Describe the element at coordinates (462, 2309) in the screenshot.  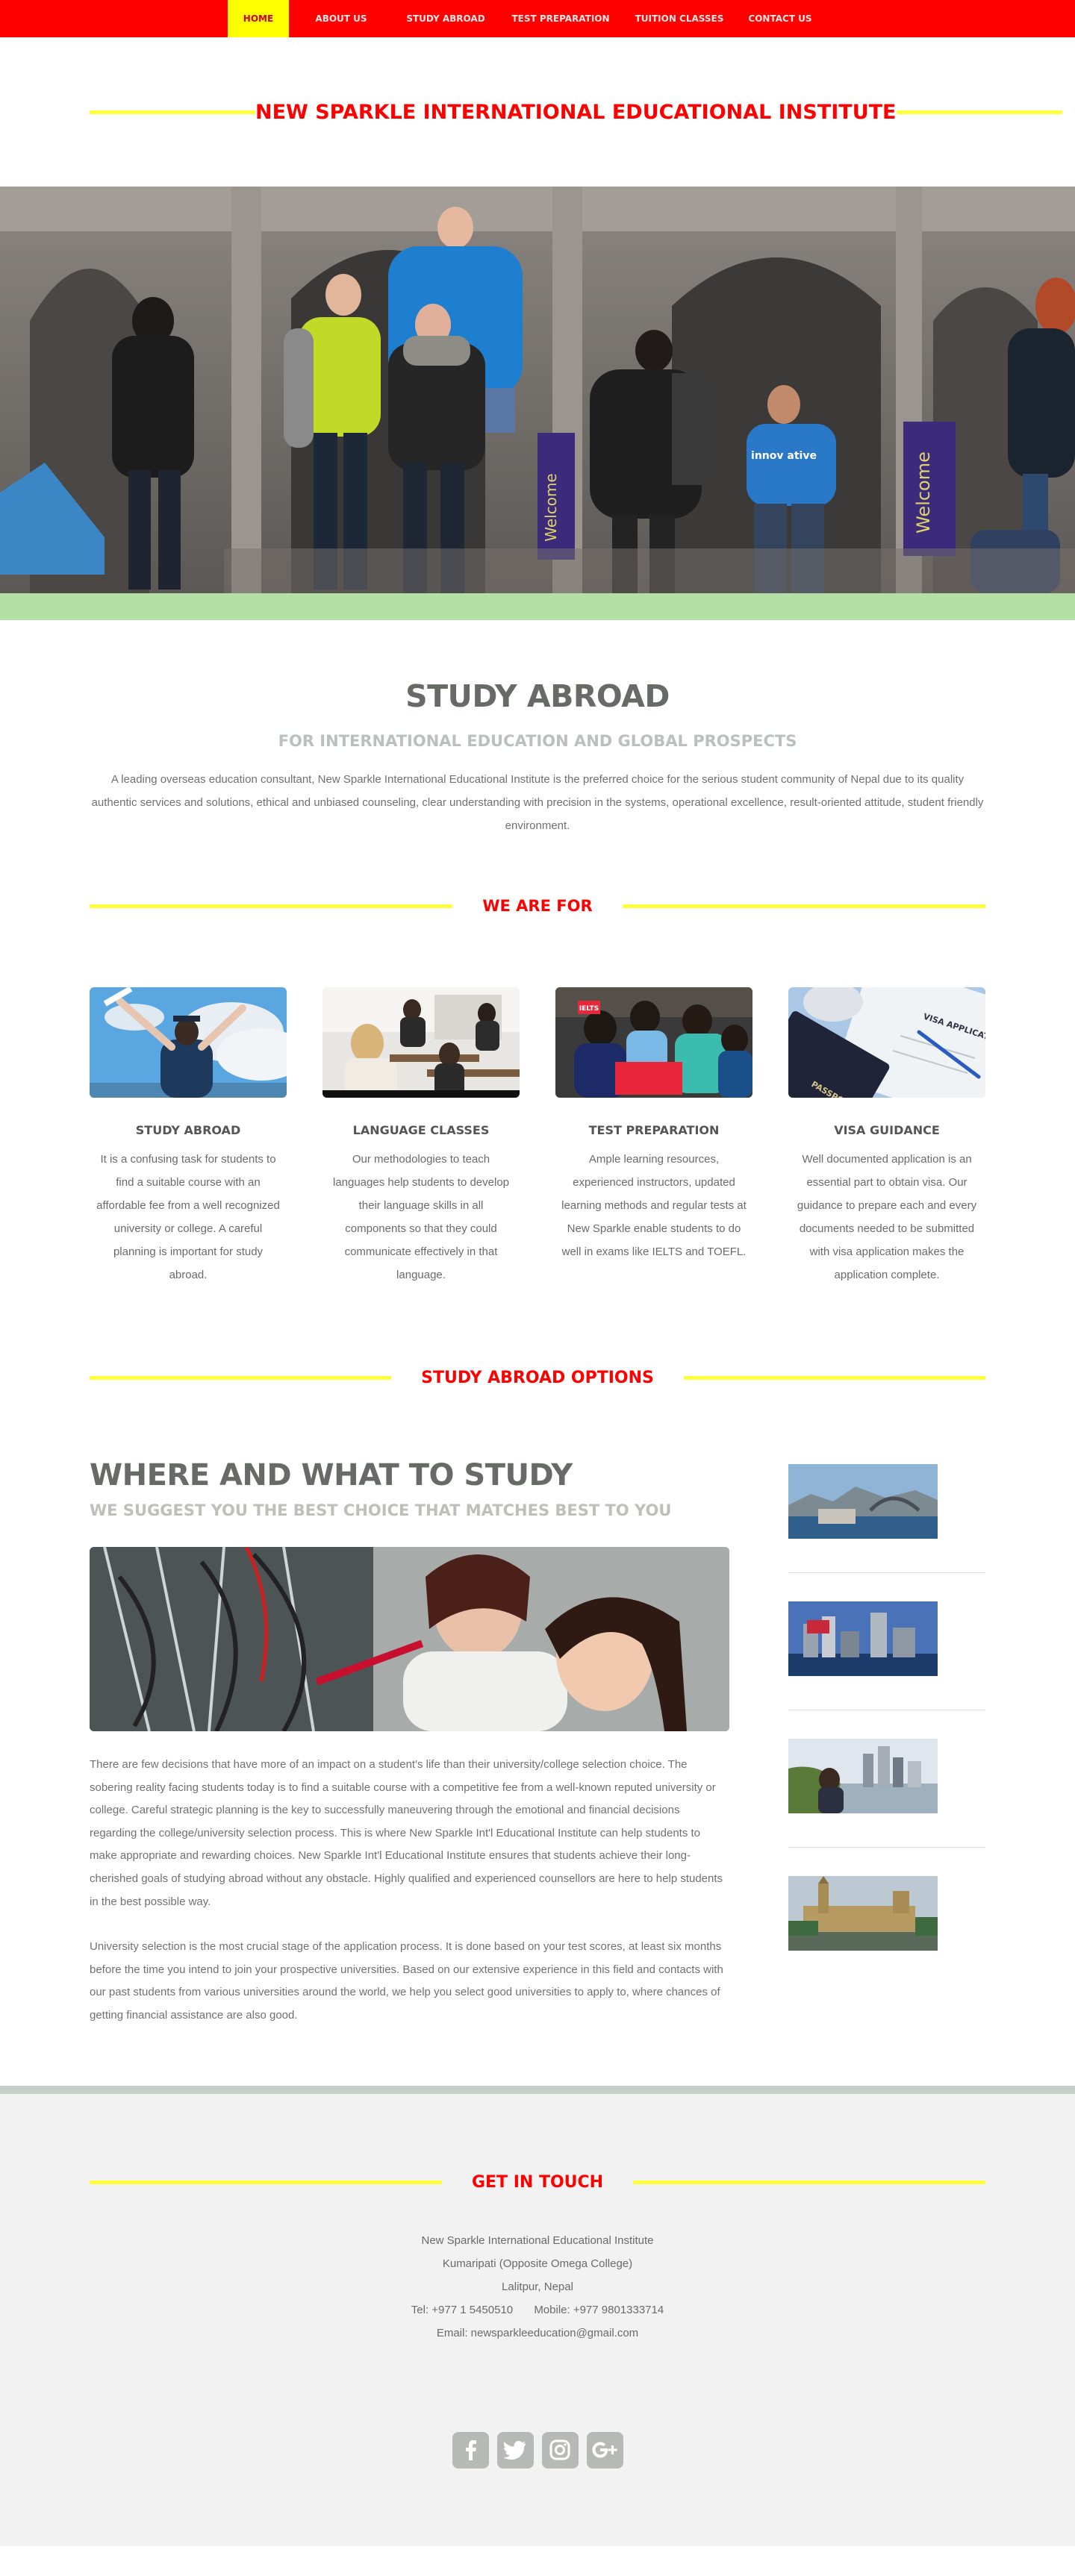
I see `telephone: Tel: +977 1 5450510` at that location.